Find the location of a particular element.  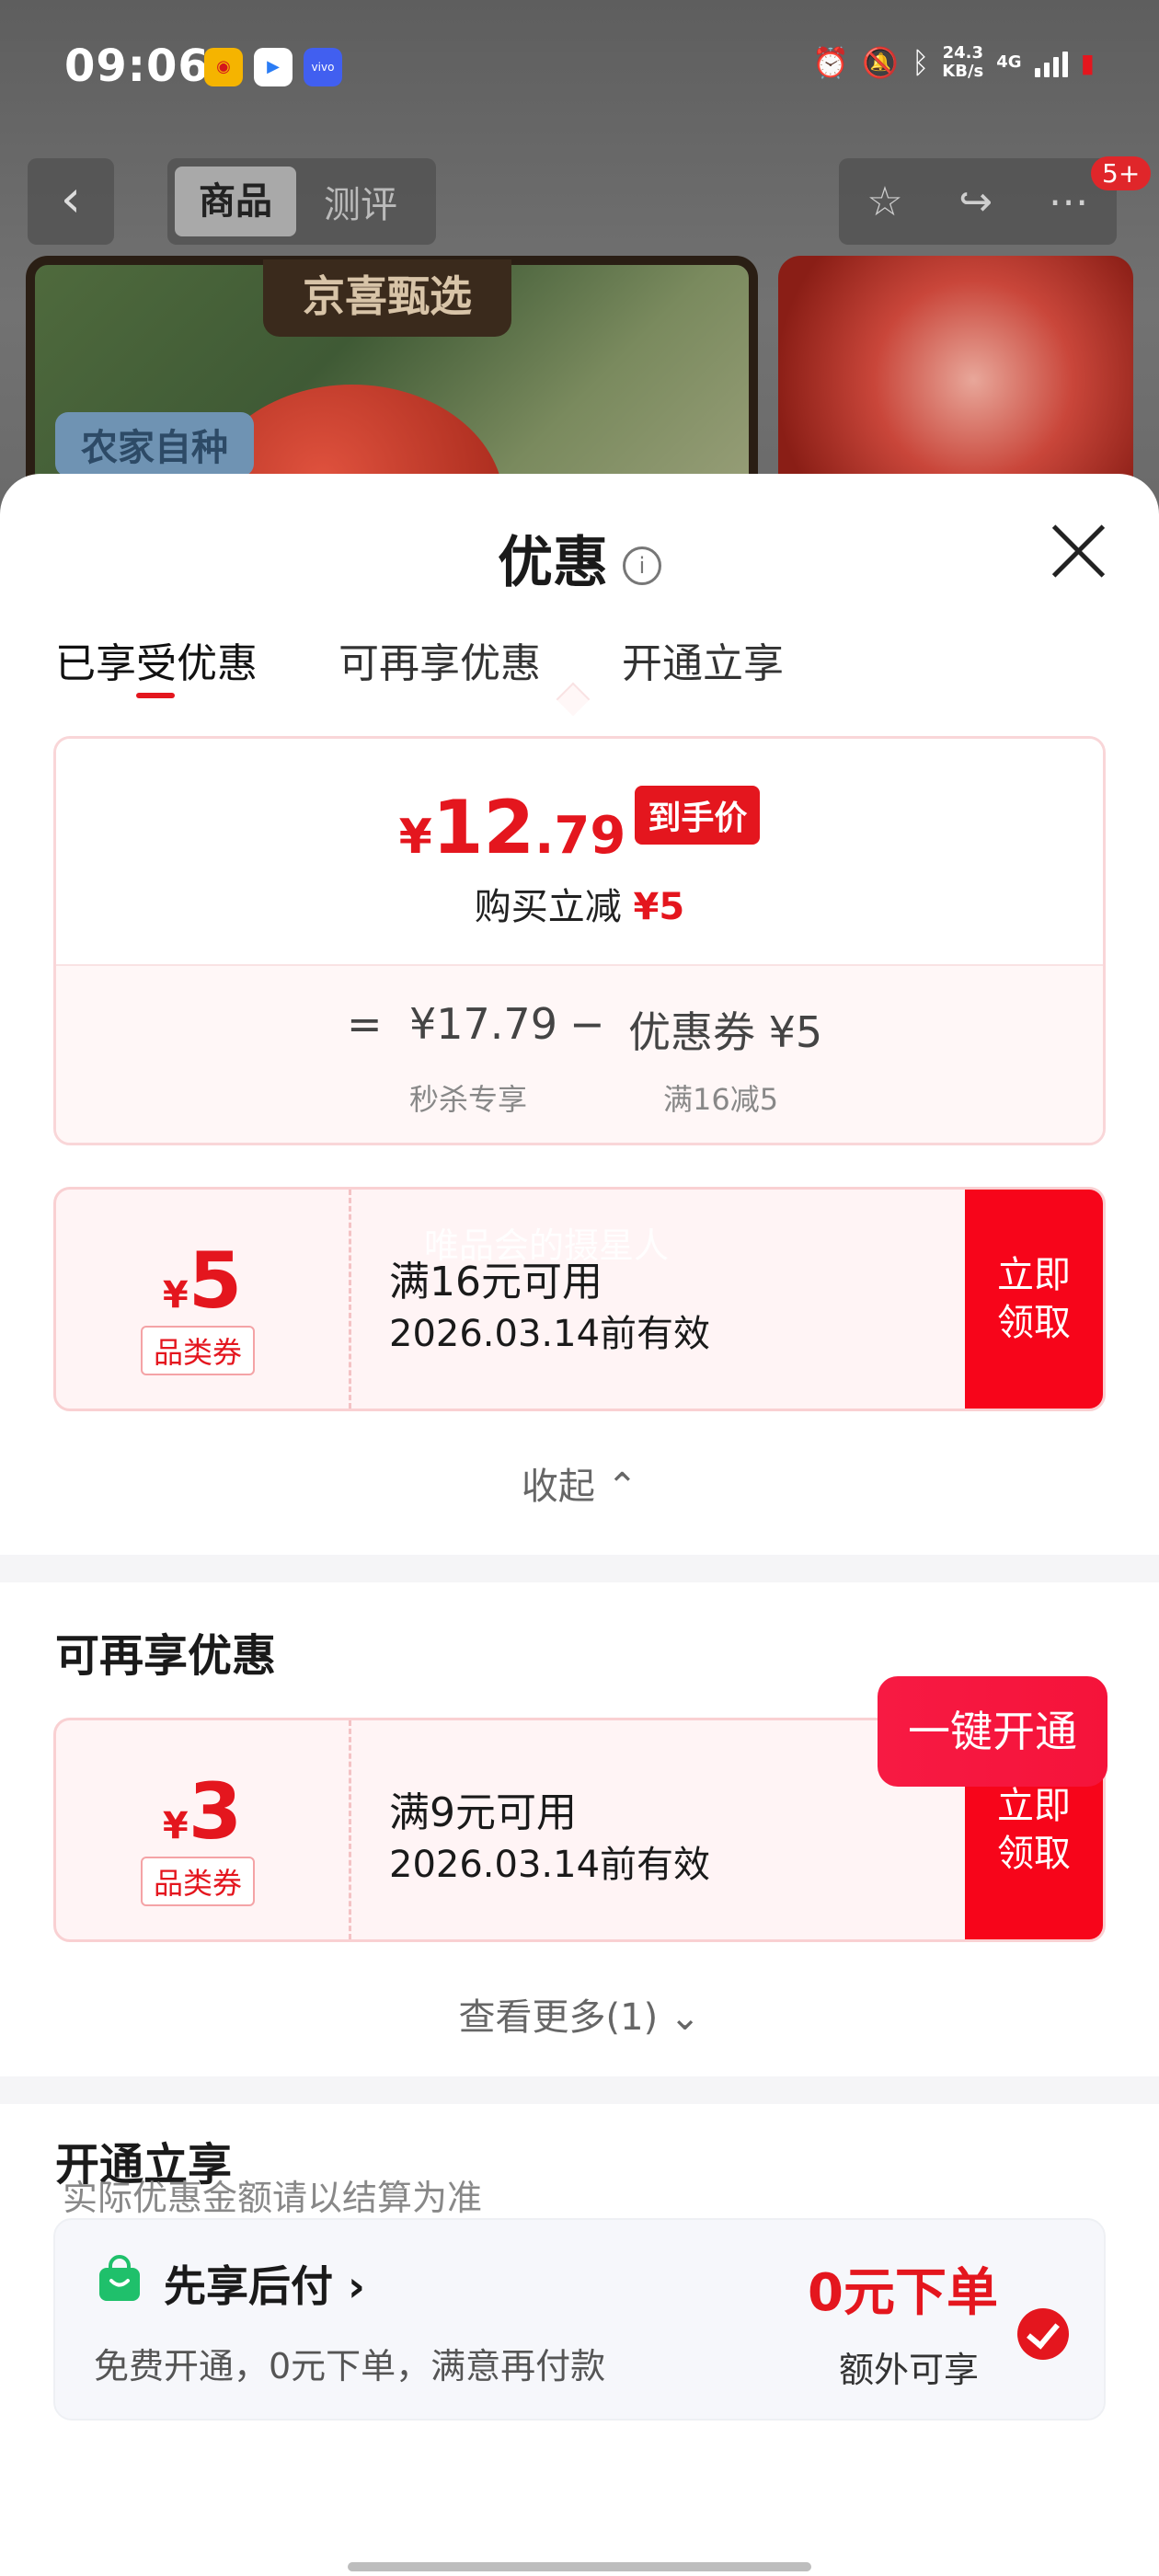

page-tabs: 商品 测评 is located at coordinates (301, 201).